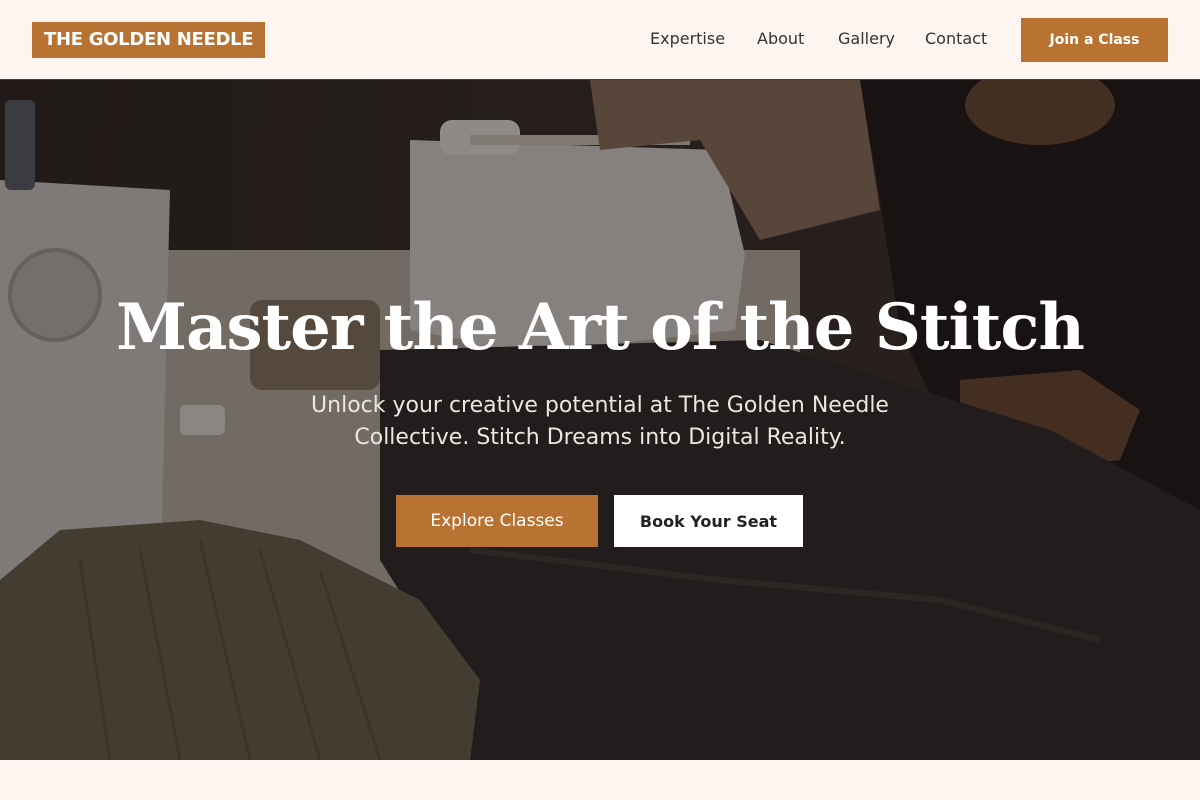  What do you see at coordinates (497, 521) in the screenshot?
I see `explore-classes-button: Explore Classes` at bounding box center [497, 521].